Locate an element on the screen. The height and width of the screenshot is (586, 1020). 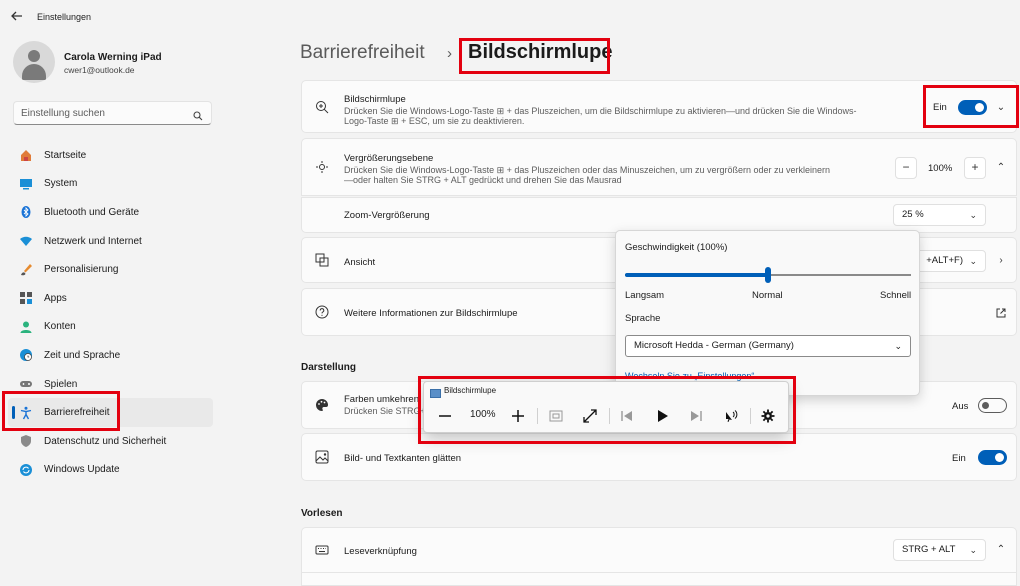
zoom-level-value: 100% is located at coordinates (940, 168).